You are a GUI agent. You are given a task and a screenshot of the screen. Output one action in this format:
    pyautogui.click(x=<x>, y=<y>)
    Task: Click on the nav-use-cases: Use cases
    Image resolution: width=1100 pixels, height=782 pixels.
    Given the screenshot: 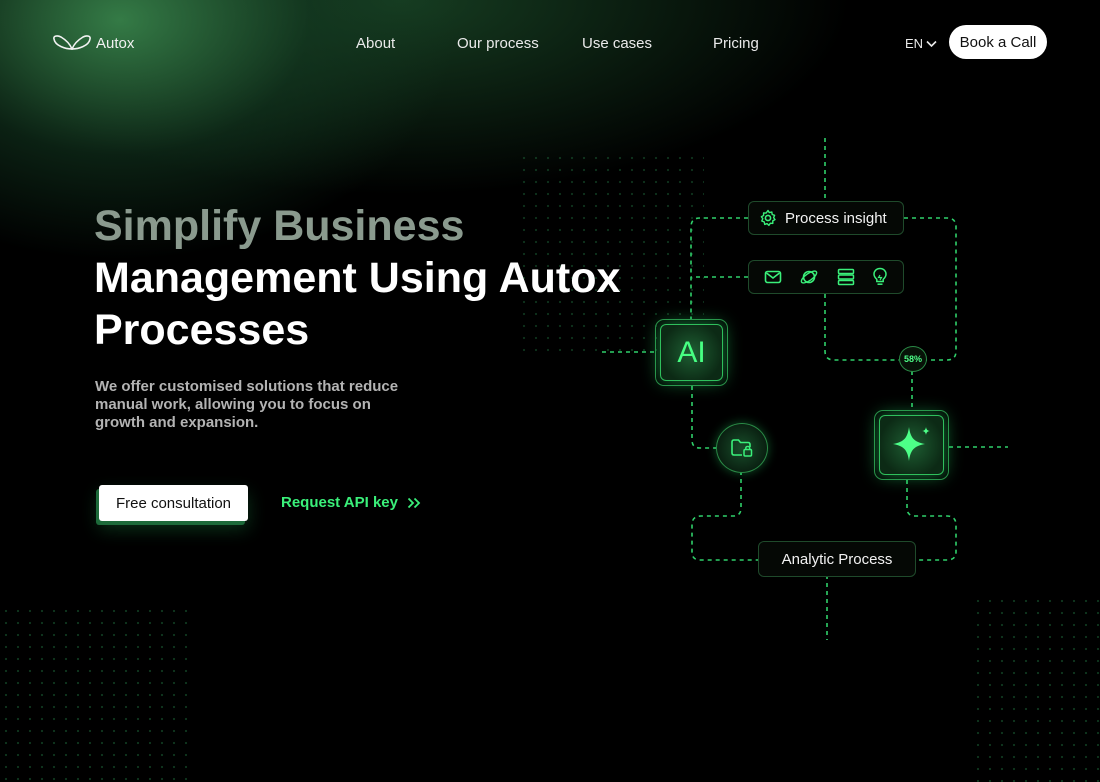 What is the action you would take?
    pyautogui.click(x=617, y=43)
    